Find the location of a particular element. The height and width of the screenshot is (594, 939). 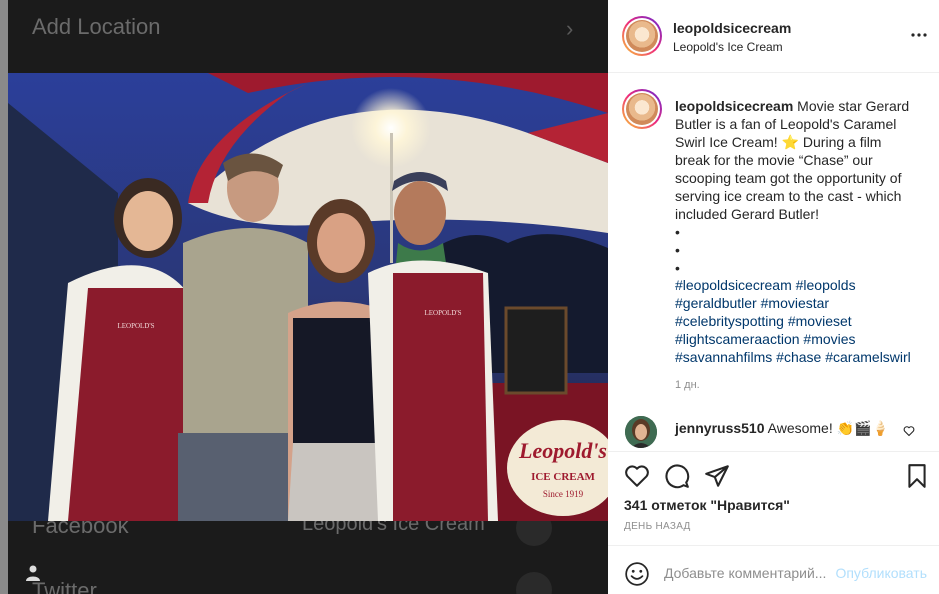

post-location: Leopold's Ice Cream is located at coordinates (728, 47).